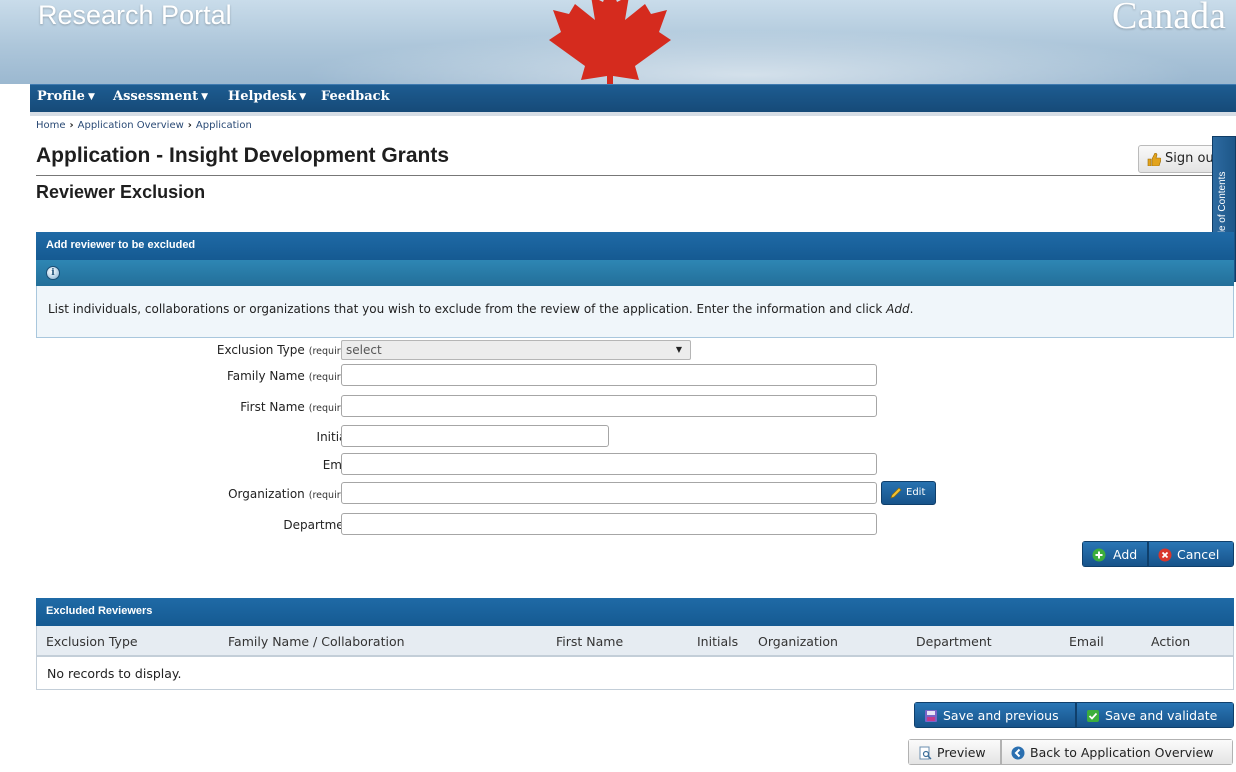 The height and width of the screenshot is (772, 1236). I want to click on save-button-group: Save and previous Save and validate, so click(1074, 715).